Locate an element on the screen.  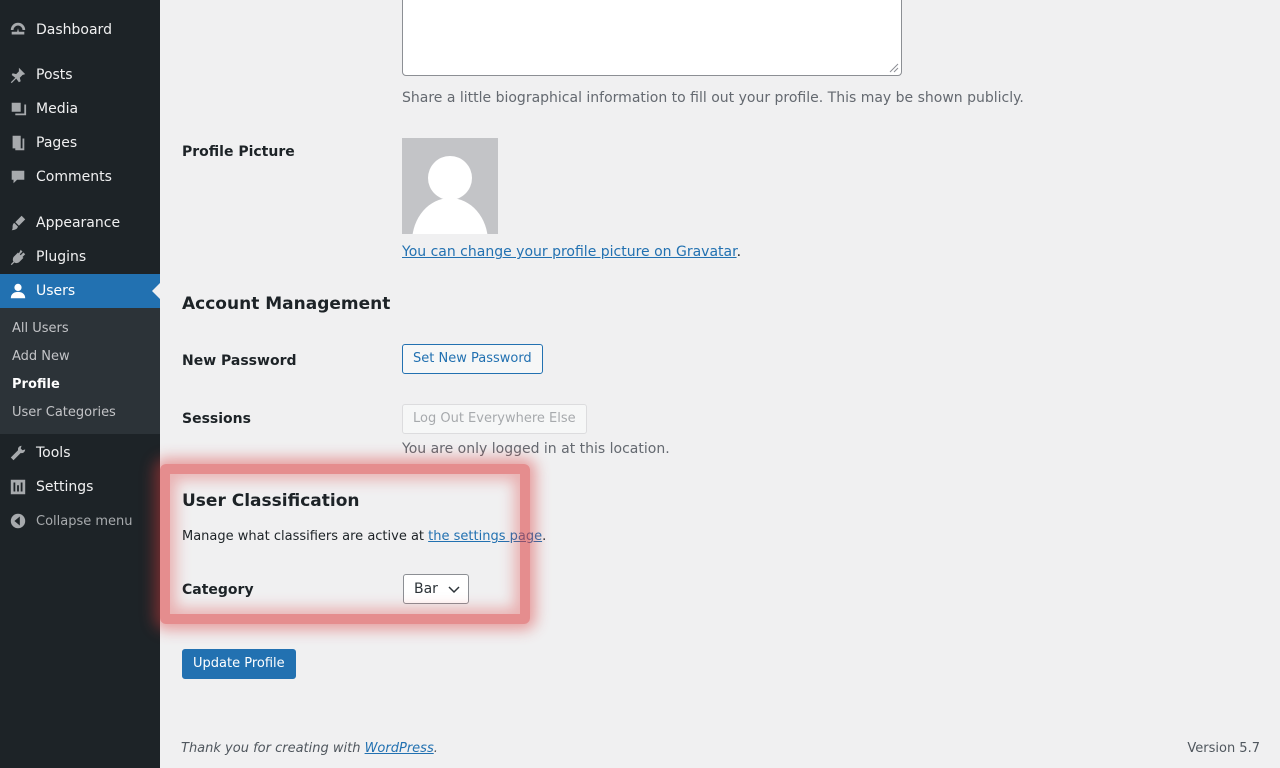
submenu-item-profile: Profile is located at coordinates (36, 384).